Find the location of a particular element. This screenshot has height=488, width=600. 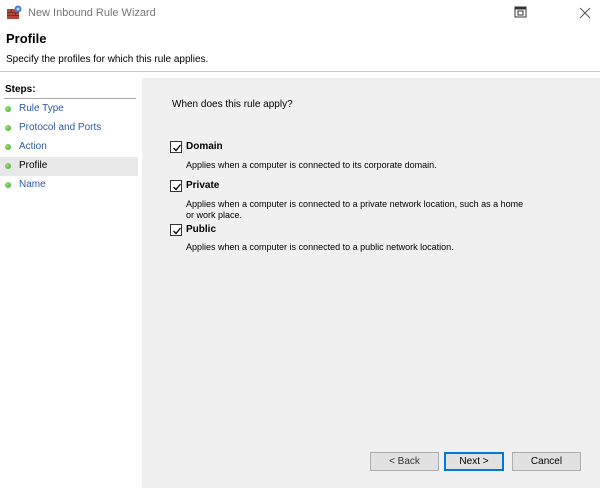

question-label: When does this rule apply? is located at coordinates (232, 104).